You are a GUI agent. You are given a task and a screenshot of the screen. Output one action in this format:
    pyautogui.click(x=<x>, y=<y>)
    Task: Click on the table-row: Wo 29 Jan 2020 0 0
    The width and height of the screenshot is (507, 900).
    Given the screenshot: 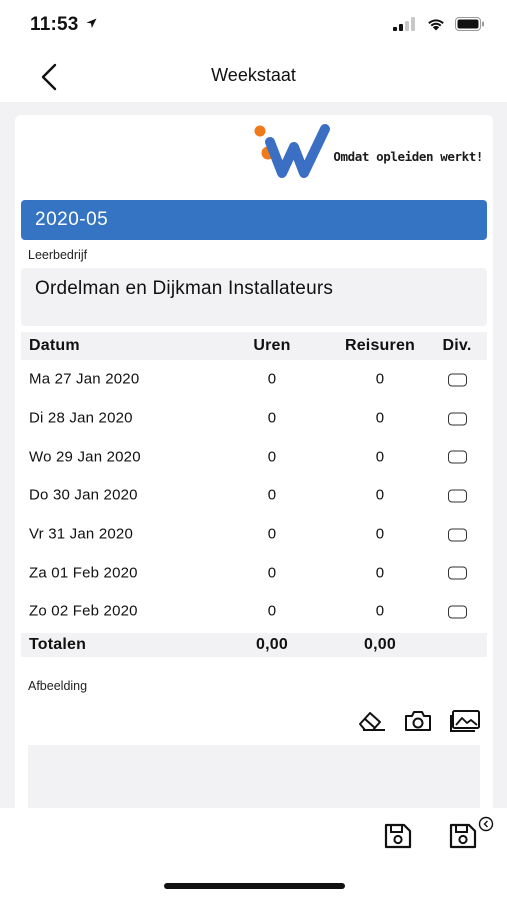 What is the action you would take?
    pyautogui.click(x=254, y=456)
    